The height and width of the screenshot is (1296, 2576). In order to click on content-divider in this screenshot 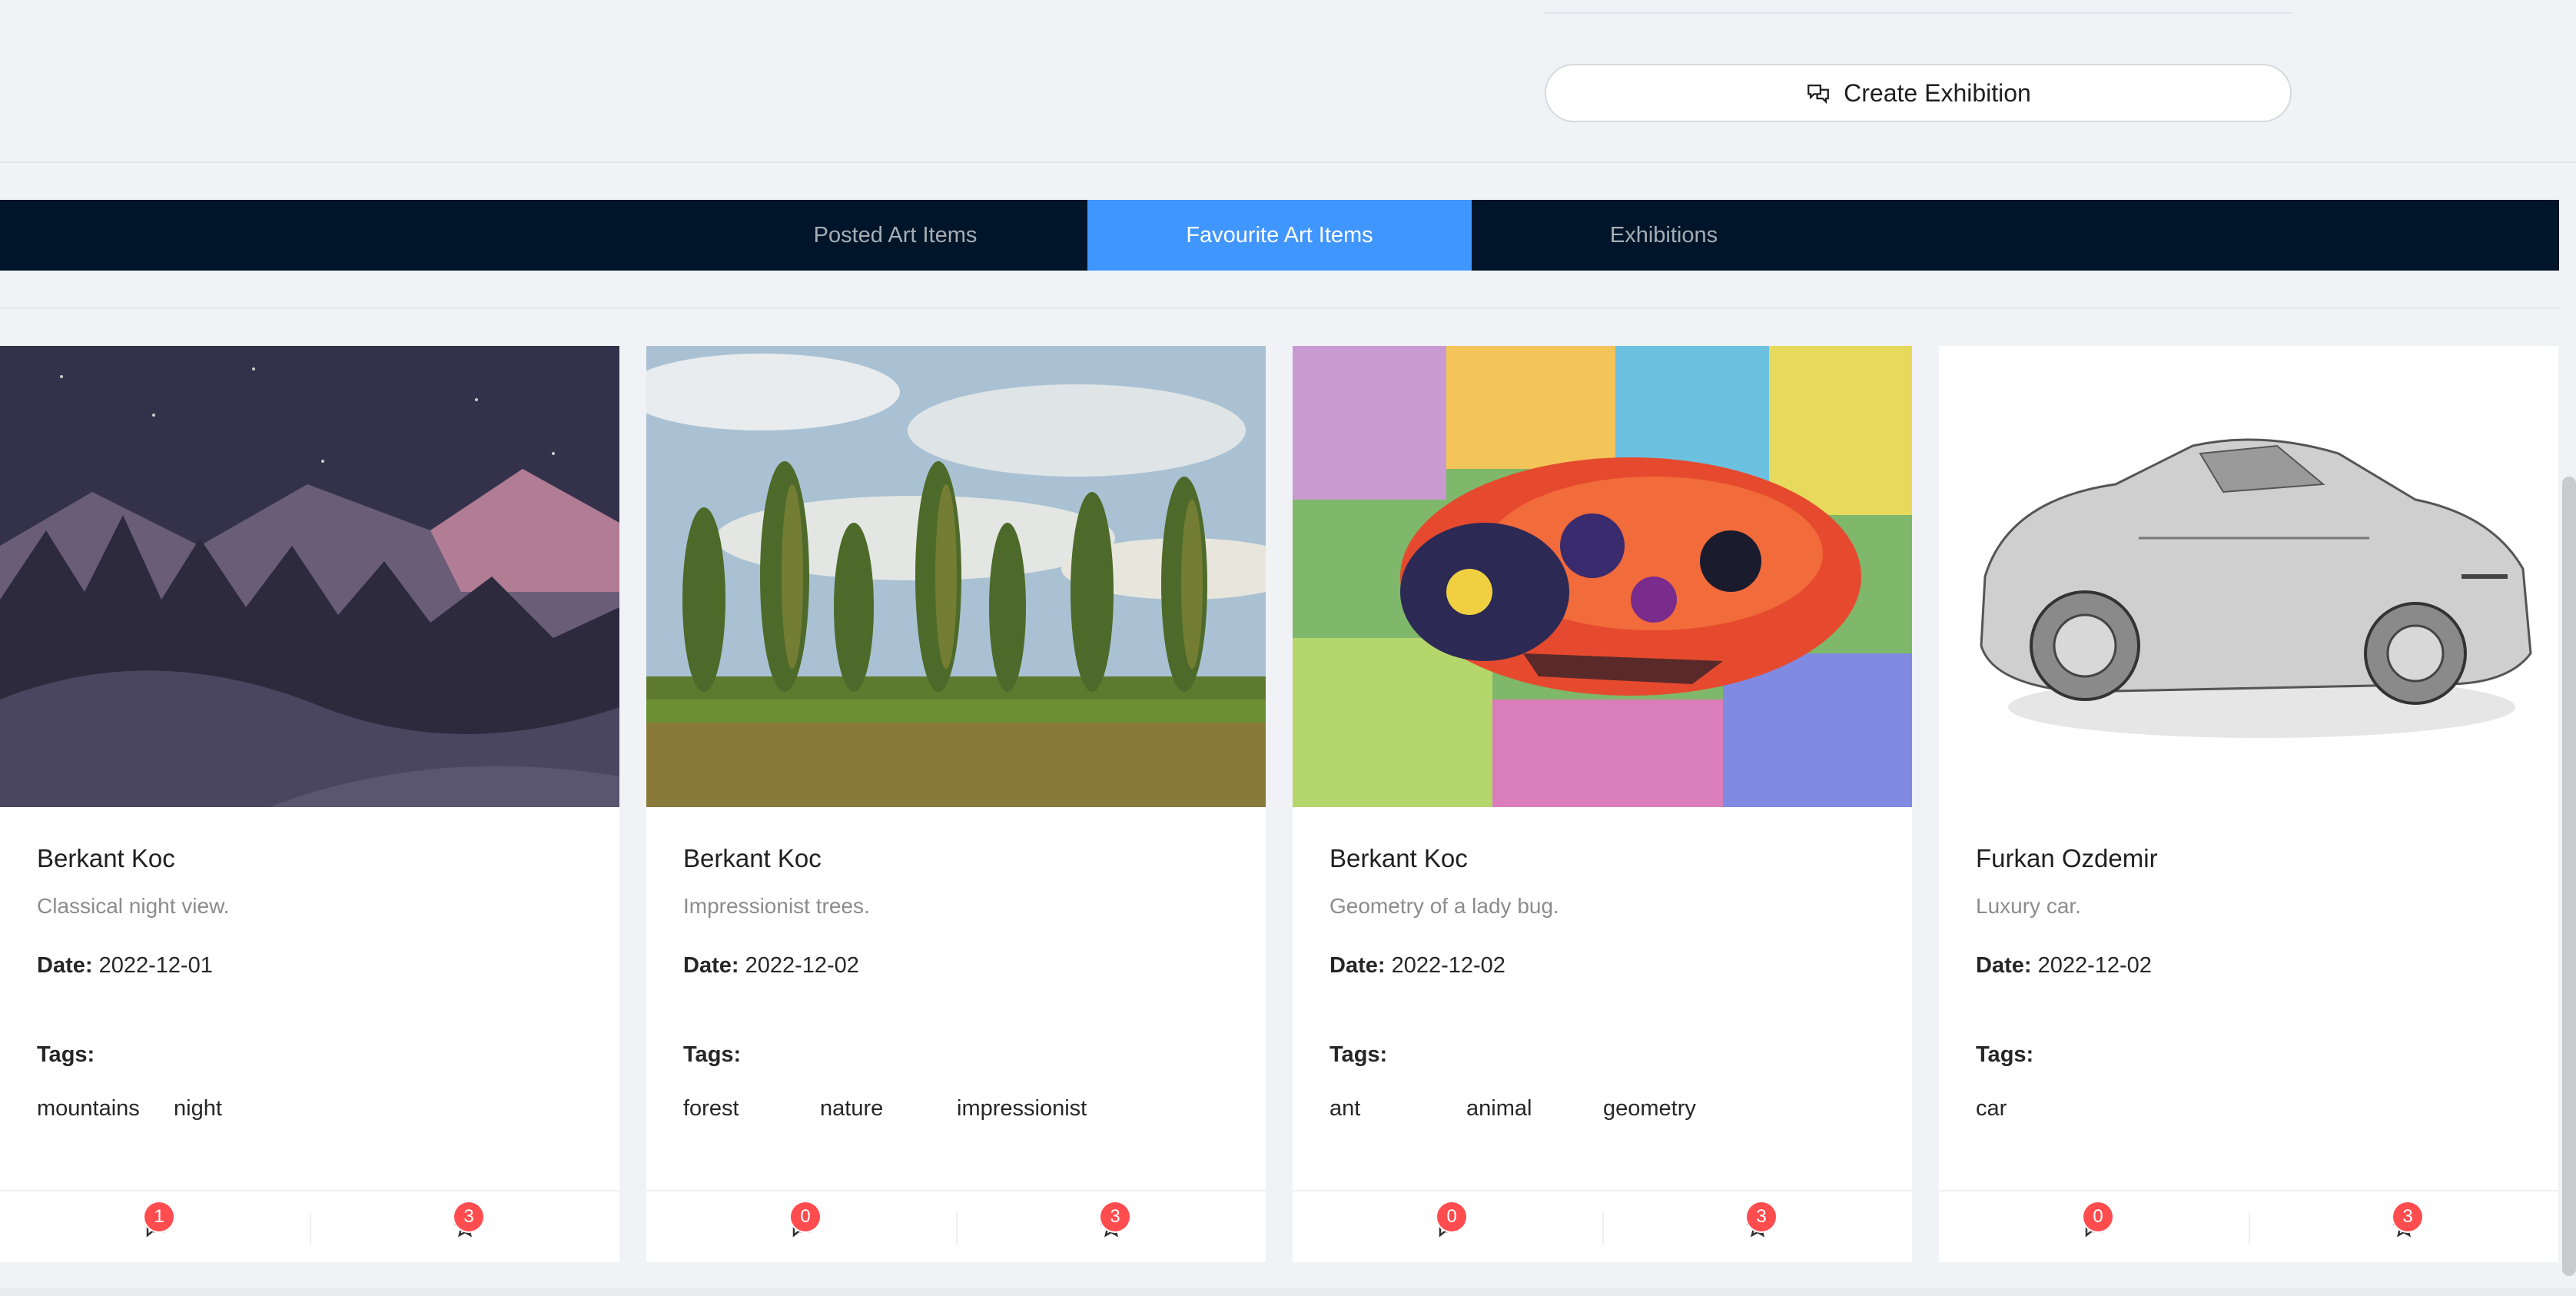, I will do `click(1279, 308)`.